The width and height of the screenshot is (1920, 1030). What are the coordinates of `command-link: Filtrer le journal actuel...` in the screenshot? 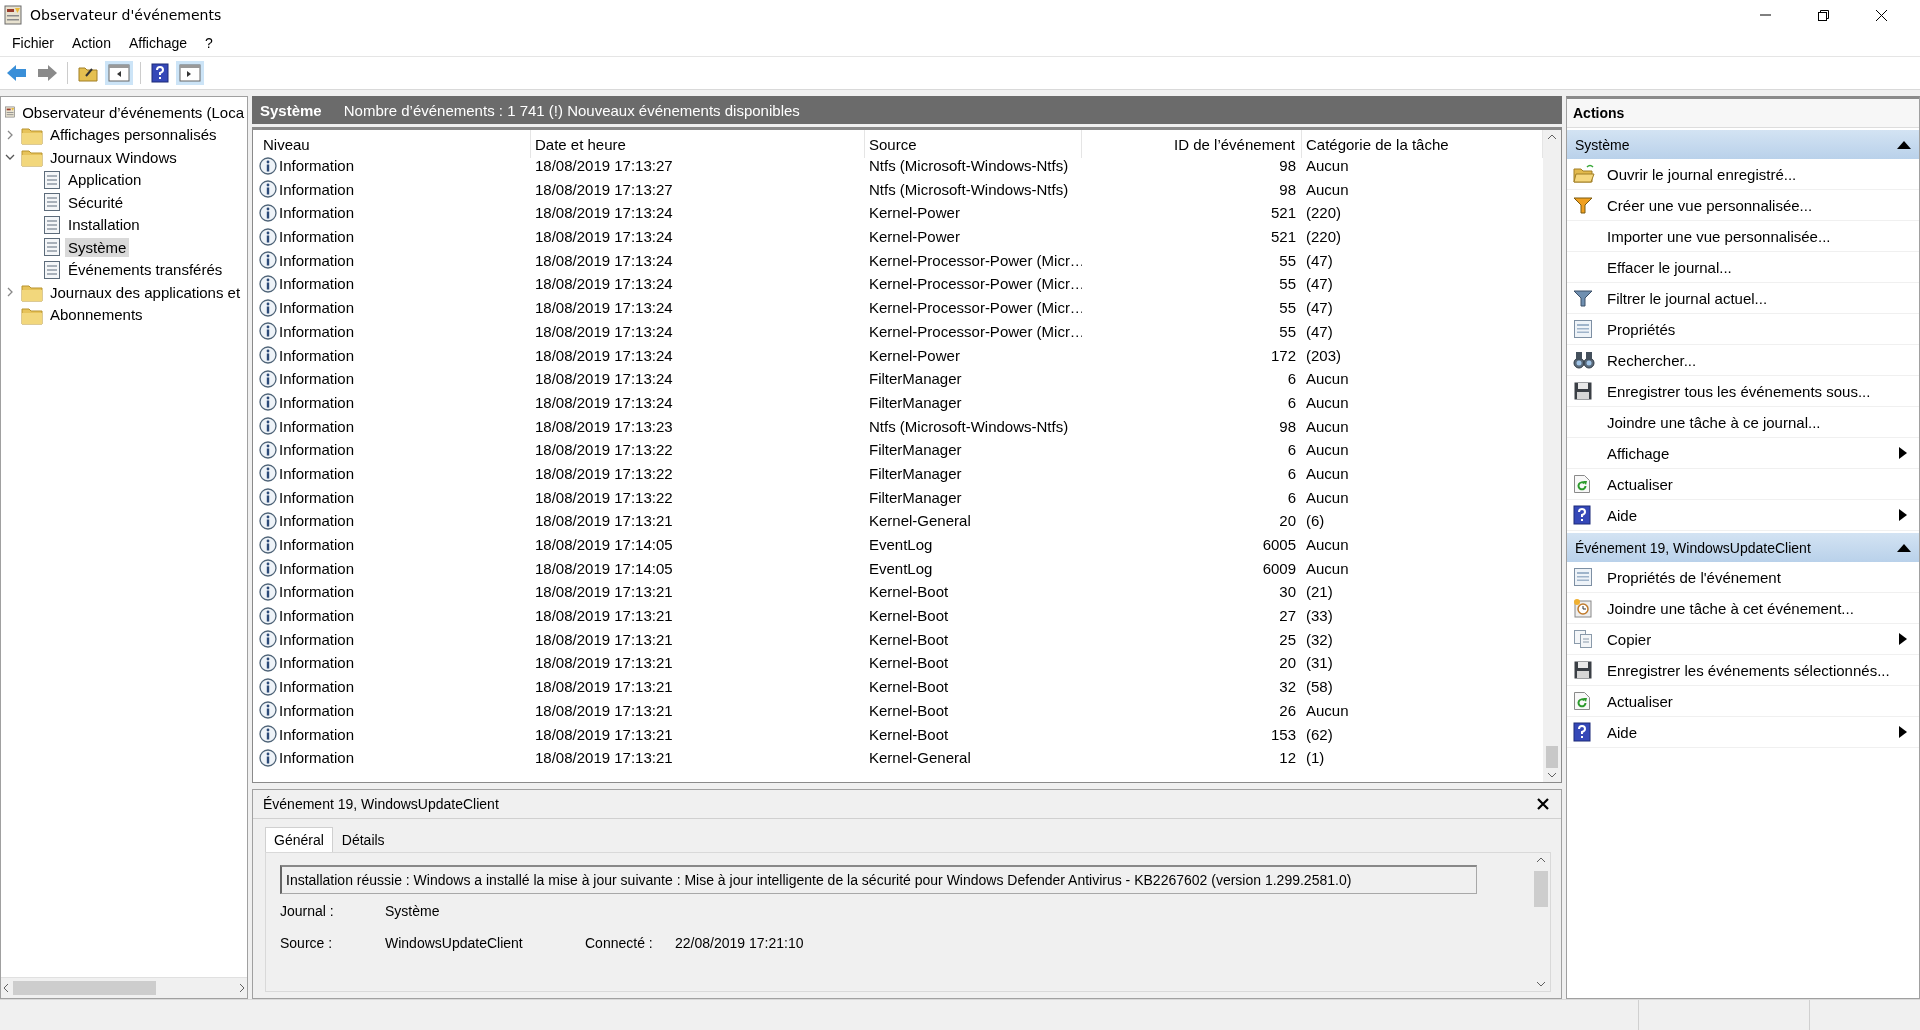 It's located at (1743, 298).